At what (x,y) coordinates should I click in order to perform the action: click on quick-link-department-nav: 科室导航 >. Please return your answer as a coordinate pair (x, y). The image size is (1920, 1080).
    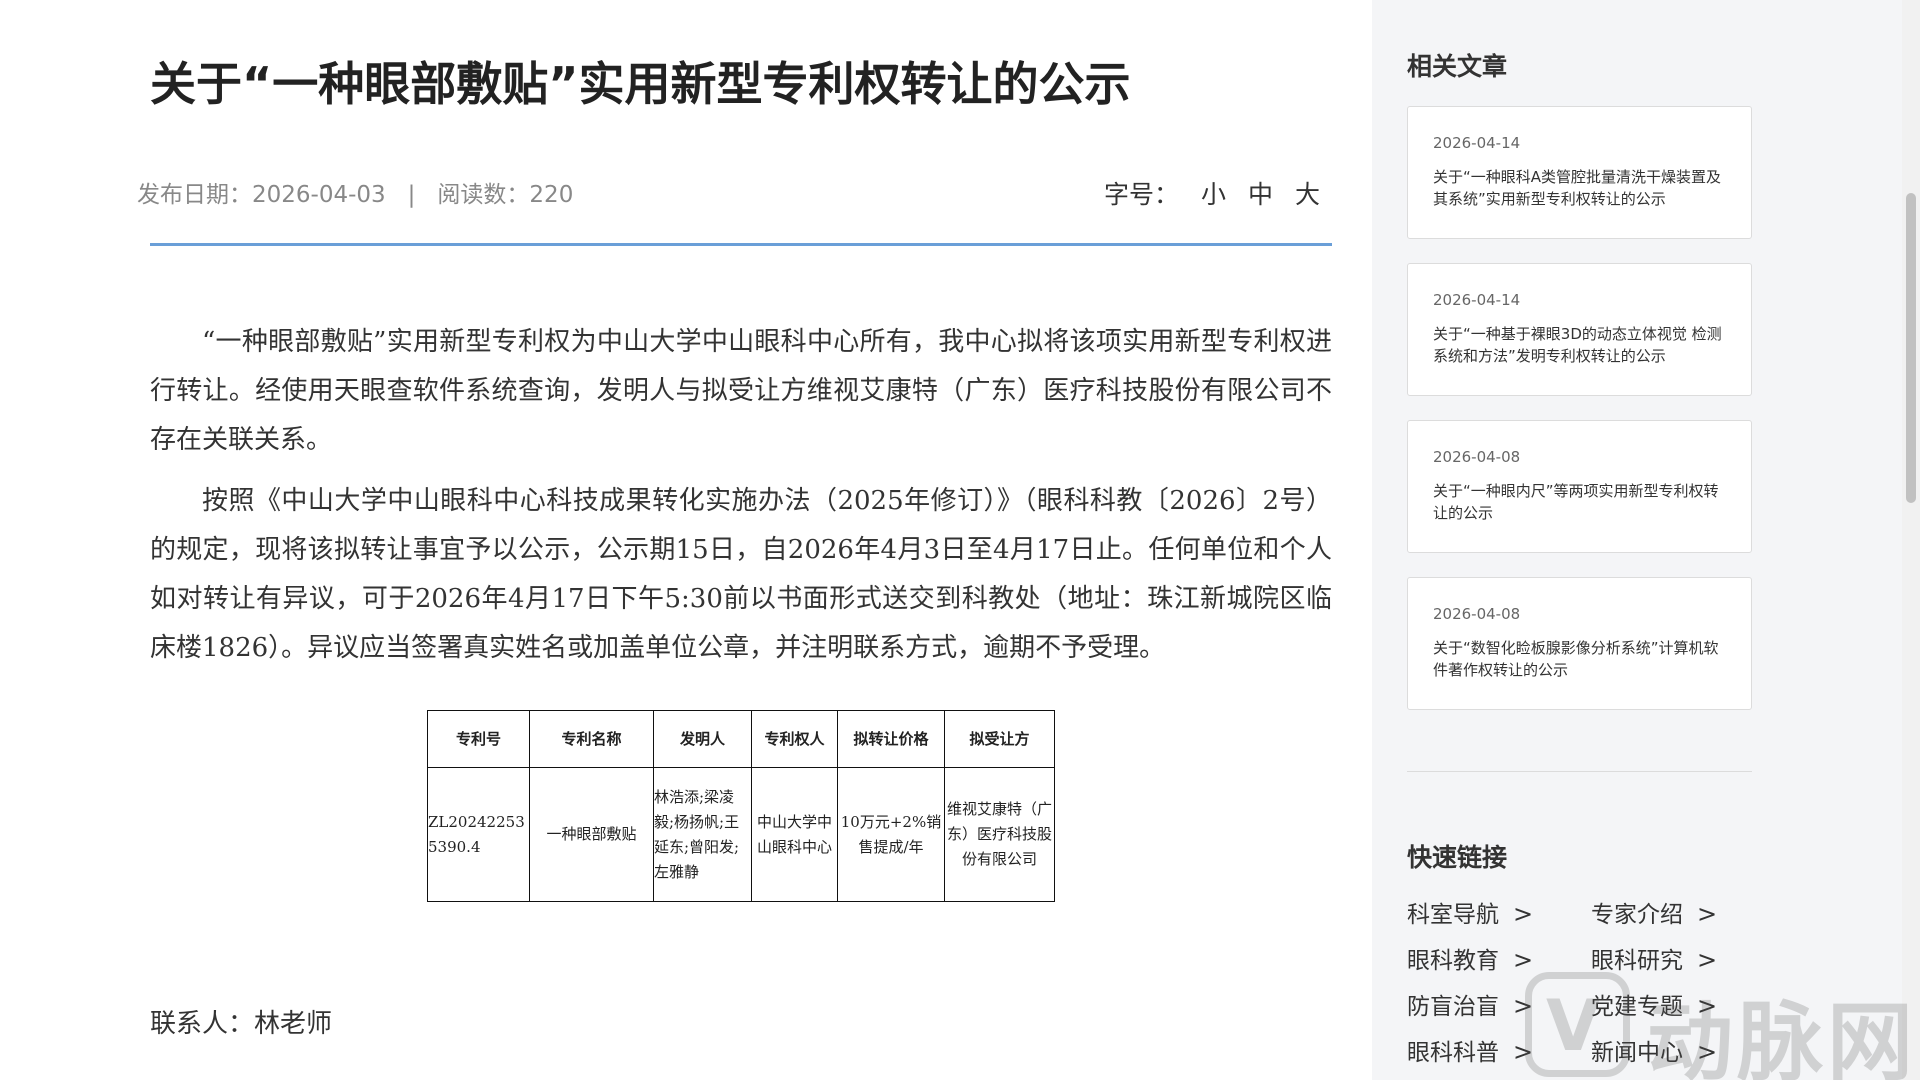
    Looking at the image, I should click on (1470, 912).